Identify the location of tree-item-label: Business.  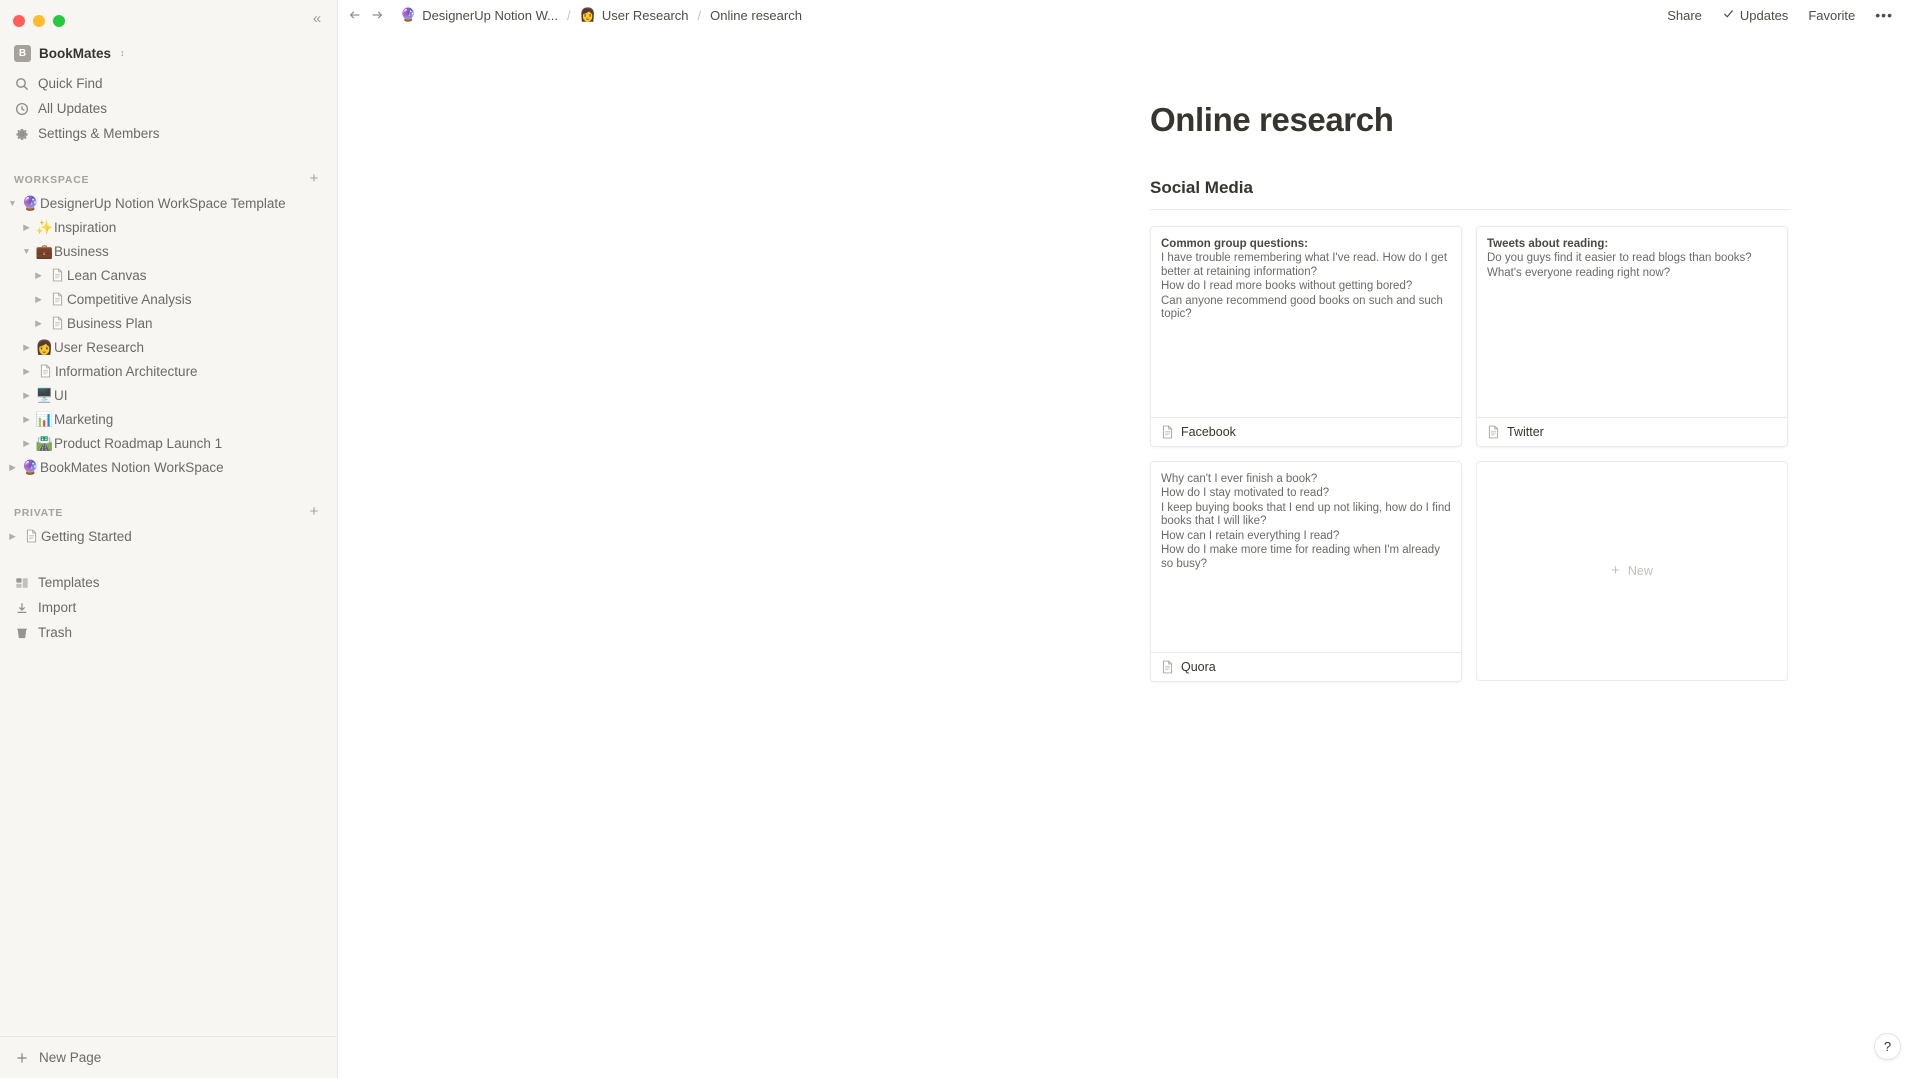
(81, 251).